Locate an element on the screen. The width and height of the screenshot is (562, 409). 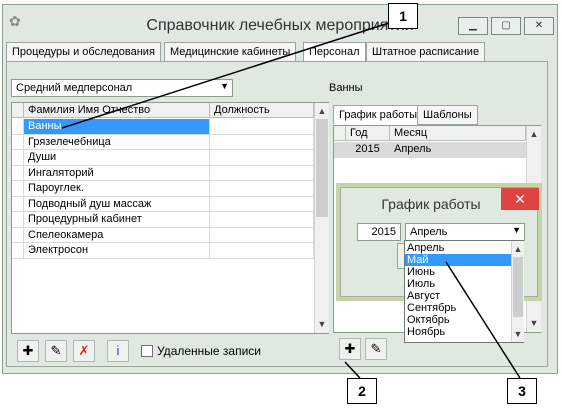
callout-2: 2 is located at coordinates (362, 391).